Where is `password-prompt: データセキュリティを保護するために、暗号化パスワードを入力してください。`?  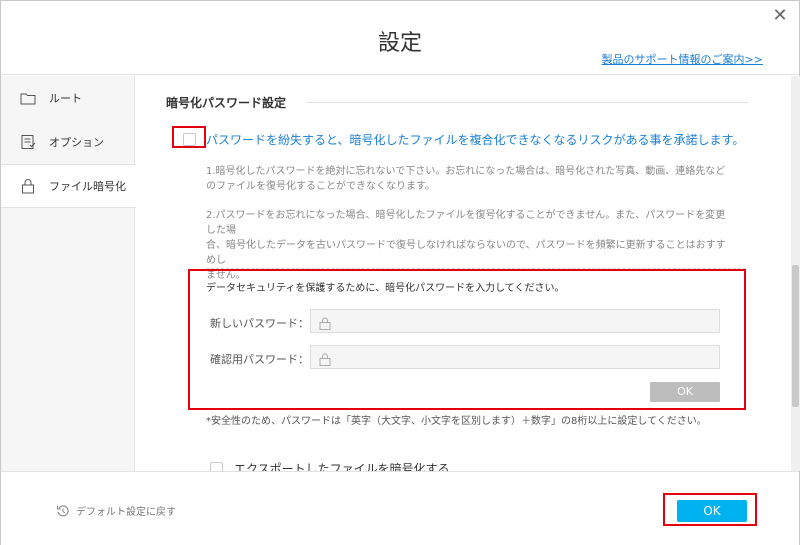
password-prompt: データセキュリティを保護するために、暗号化パスワードを入力してください。 is located at coordinates (385, 288).